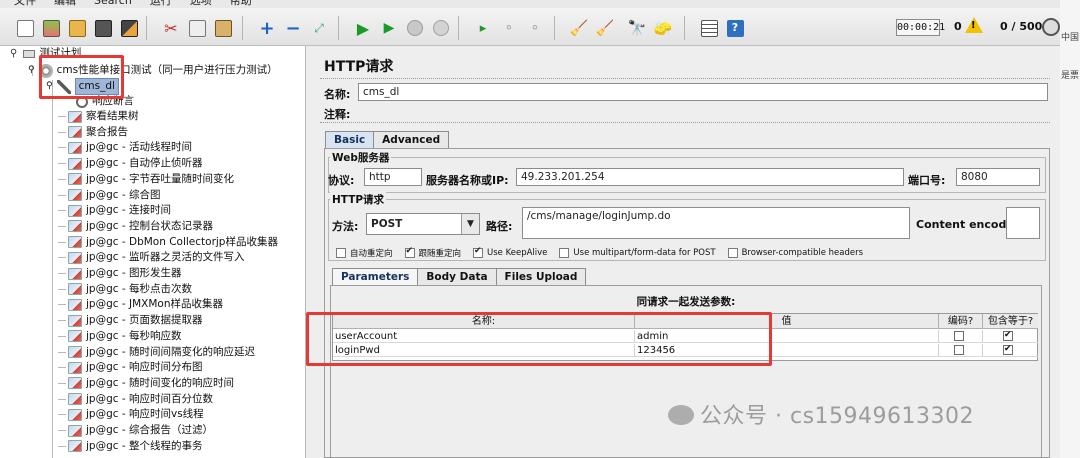 This screenshot has height=458, width=1080. Describe the element at coordinates (579, 28) in the screenshot. I see `clear-icon: 🧹` at that location.